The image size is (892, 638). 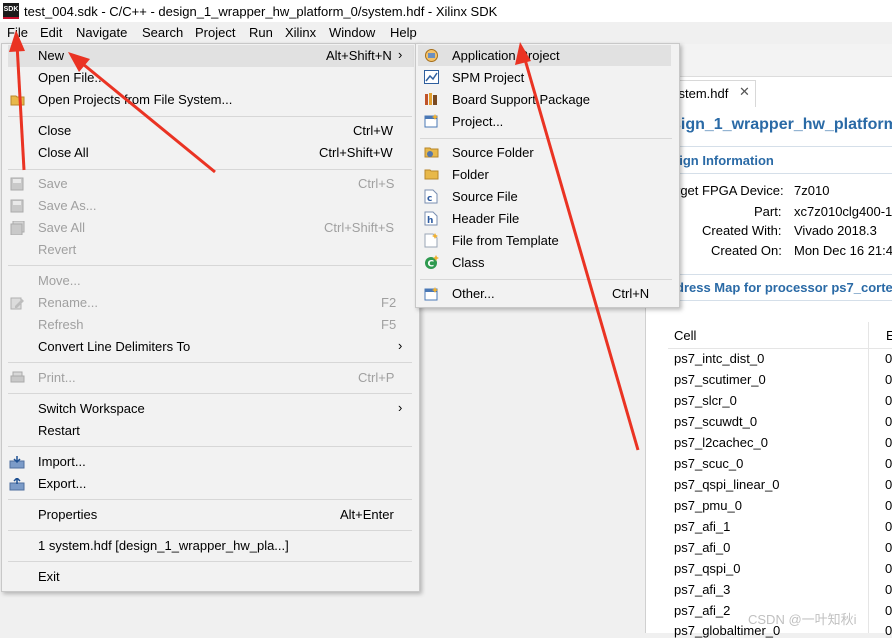 What do you see at coordinates (20, 107) in the screenshot?
I see `red-arrow-to-file` at bounding box center [20, 107].